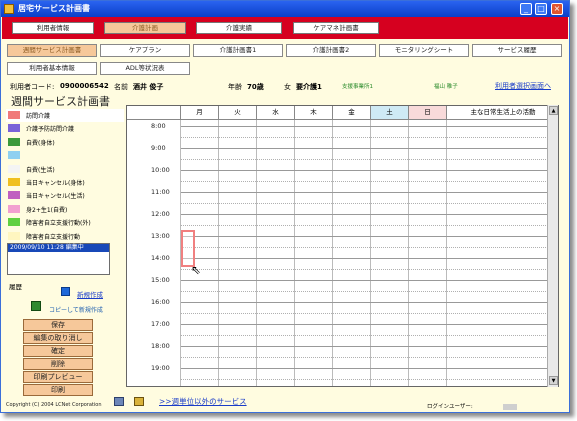 The width and height of the screenshot is (577, 421). What do you see at coordinates (50, 130) in the screenshot?
I see `legend-label: 介護予防訪問介護` at bounding box center [50, 130].